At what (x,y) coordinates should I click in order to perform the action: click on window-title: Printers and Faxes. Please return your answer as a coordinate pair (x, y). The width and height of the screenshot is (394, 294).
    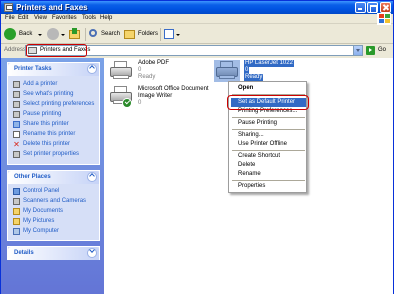
    Looking at the image, I should click on (52, 7).